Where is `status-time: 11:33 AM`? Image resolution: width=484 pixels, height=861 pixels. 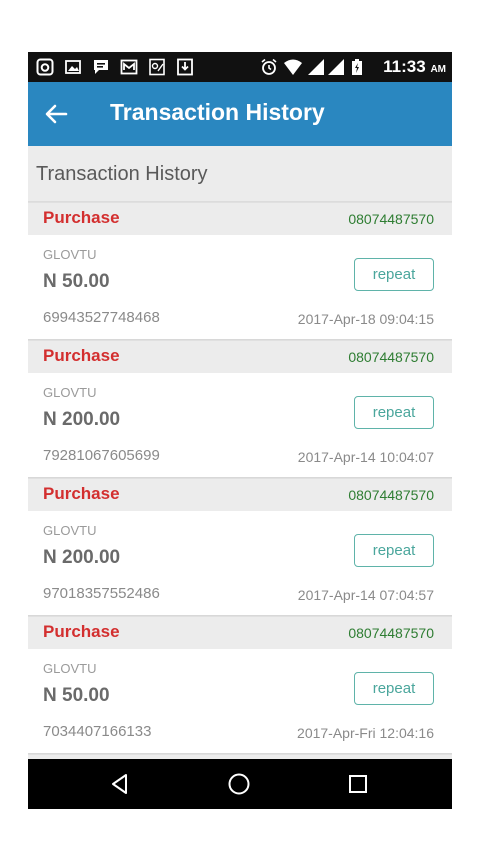
status-time: 11:33 AM is located at coordinates (414, 67).